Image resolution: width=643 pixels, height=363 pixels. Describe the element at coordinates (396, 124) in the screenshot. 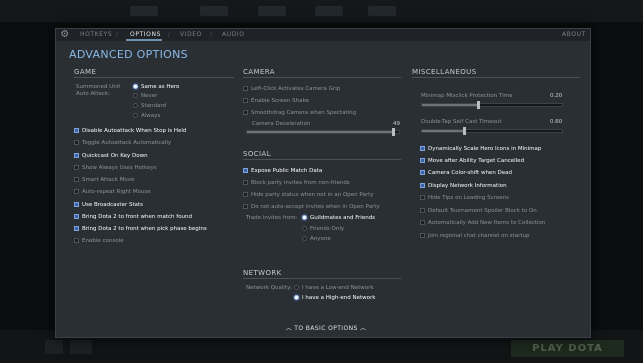

I see `camera-deceleration-value: 49` at that location.